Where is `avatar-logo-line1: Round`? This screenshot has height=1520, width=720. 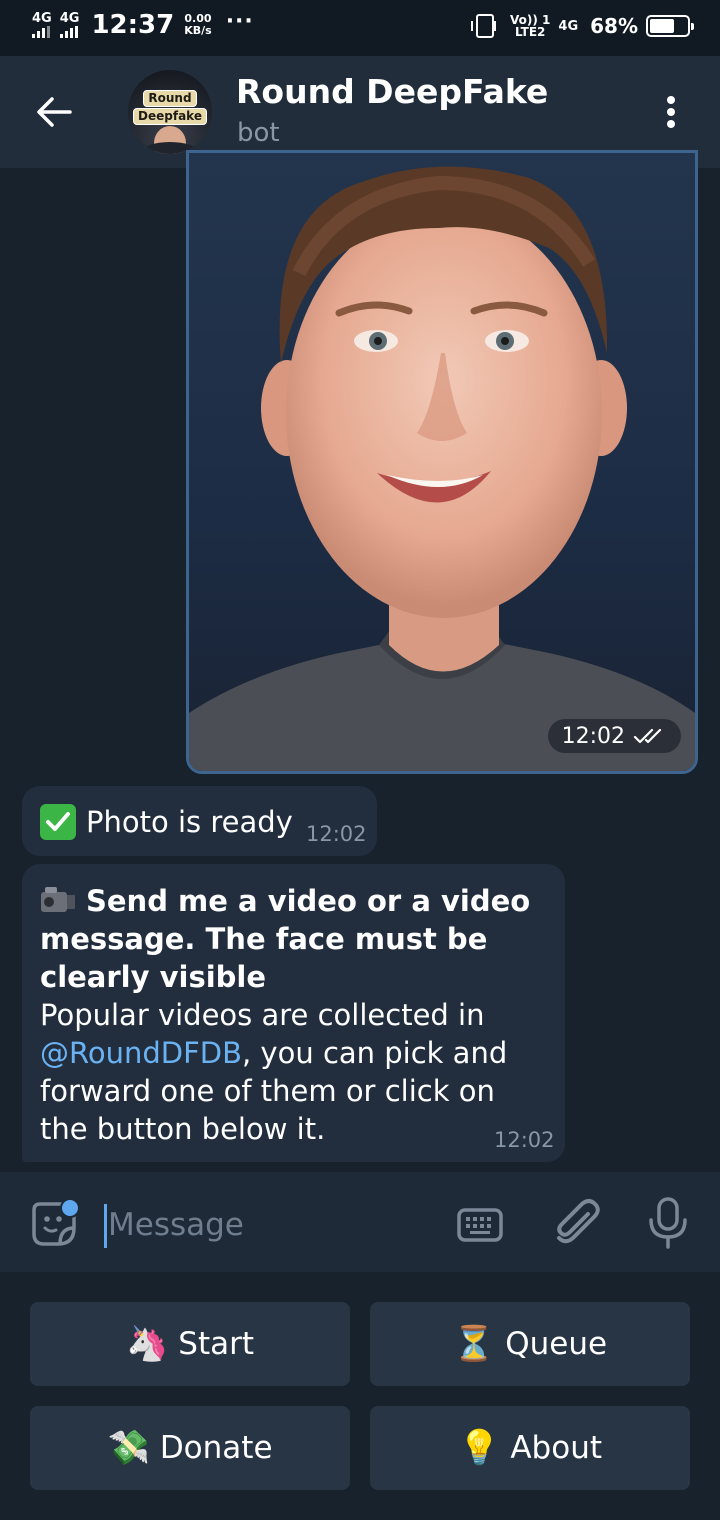
avatar-logo-line1: Round is located at coordinates (170, 98).